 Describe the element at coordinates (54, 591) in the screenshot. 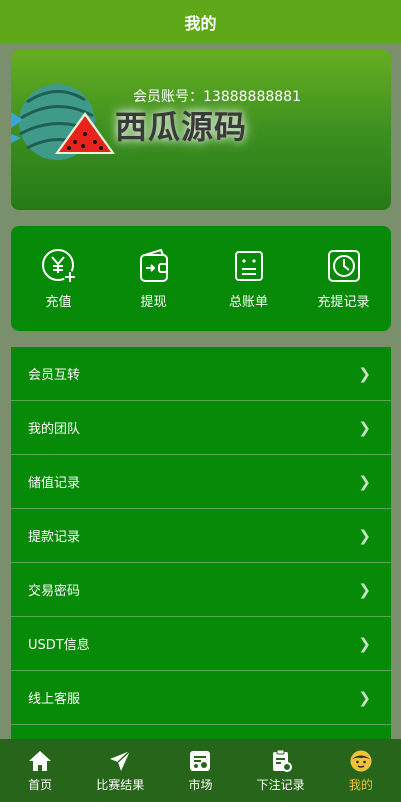

I see `menu-item-label: 交易密码` at that location.